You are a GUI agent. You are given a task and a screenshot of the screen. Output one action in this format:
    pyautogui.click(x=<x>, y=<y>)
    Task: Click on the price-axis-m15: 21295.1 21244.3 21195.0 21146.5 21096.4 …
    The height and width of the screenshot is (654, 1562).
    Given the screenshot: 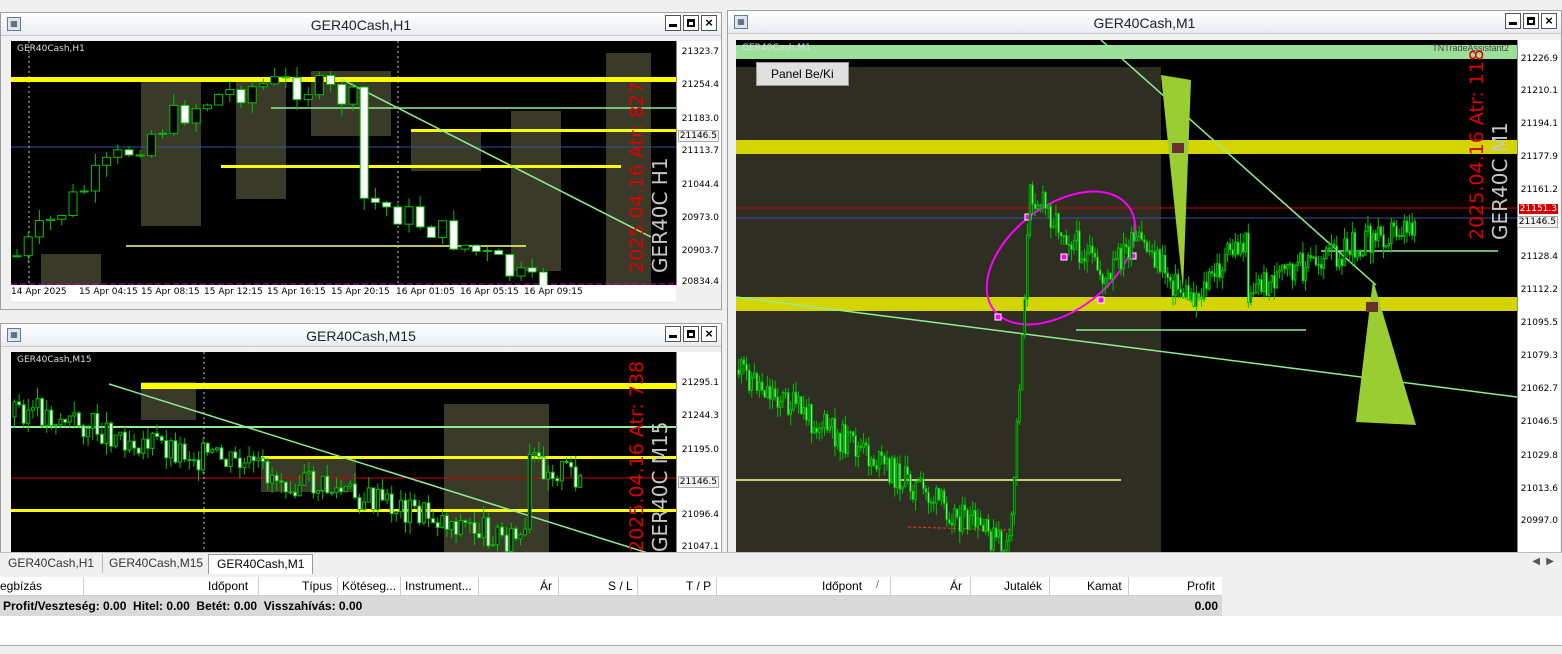 What is the action you would take?
    pyautogui.click(x=698, y=453)
    